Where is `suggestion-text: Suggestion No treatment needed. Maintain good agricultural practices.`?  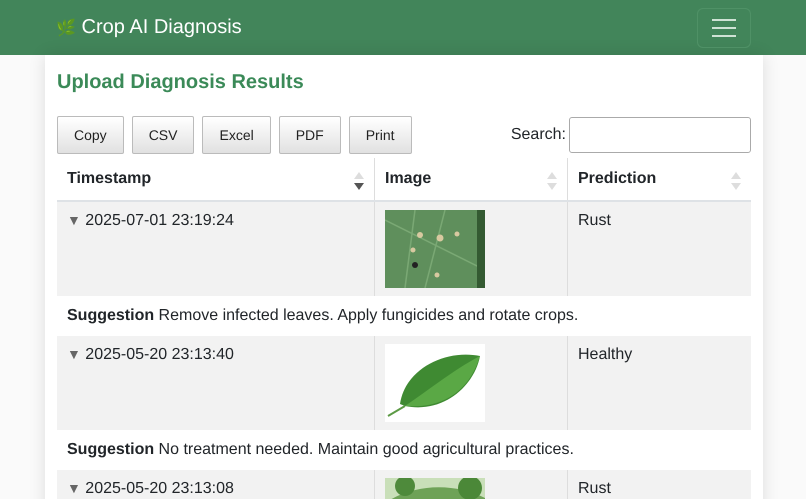
suggestion-text: Suggestion No treatment needed. Maintain good agricultural practices. is located at coordinates (320, 449).